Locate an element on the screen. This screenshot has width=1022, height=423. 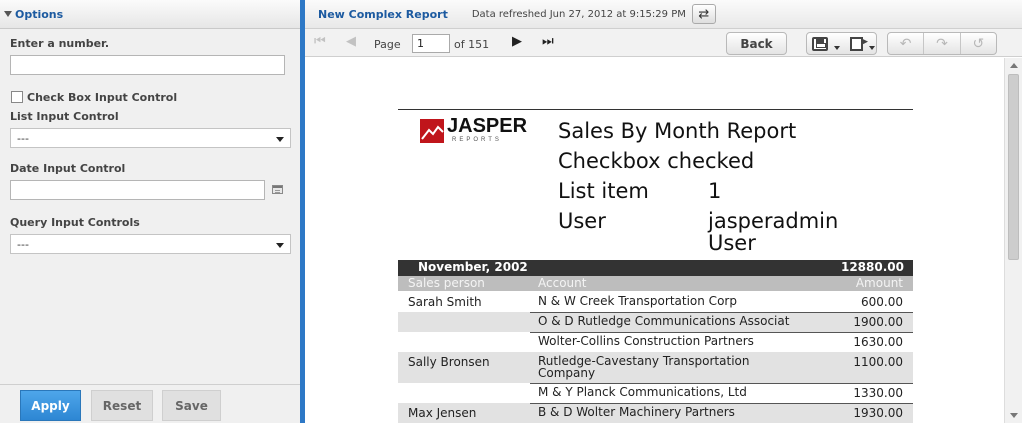
report-toolbar: ⏮ ◀ Page 1 of 151 ▶ ⏭ Back ↶ ↷ ↺ is located at coordinates (663, 43).